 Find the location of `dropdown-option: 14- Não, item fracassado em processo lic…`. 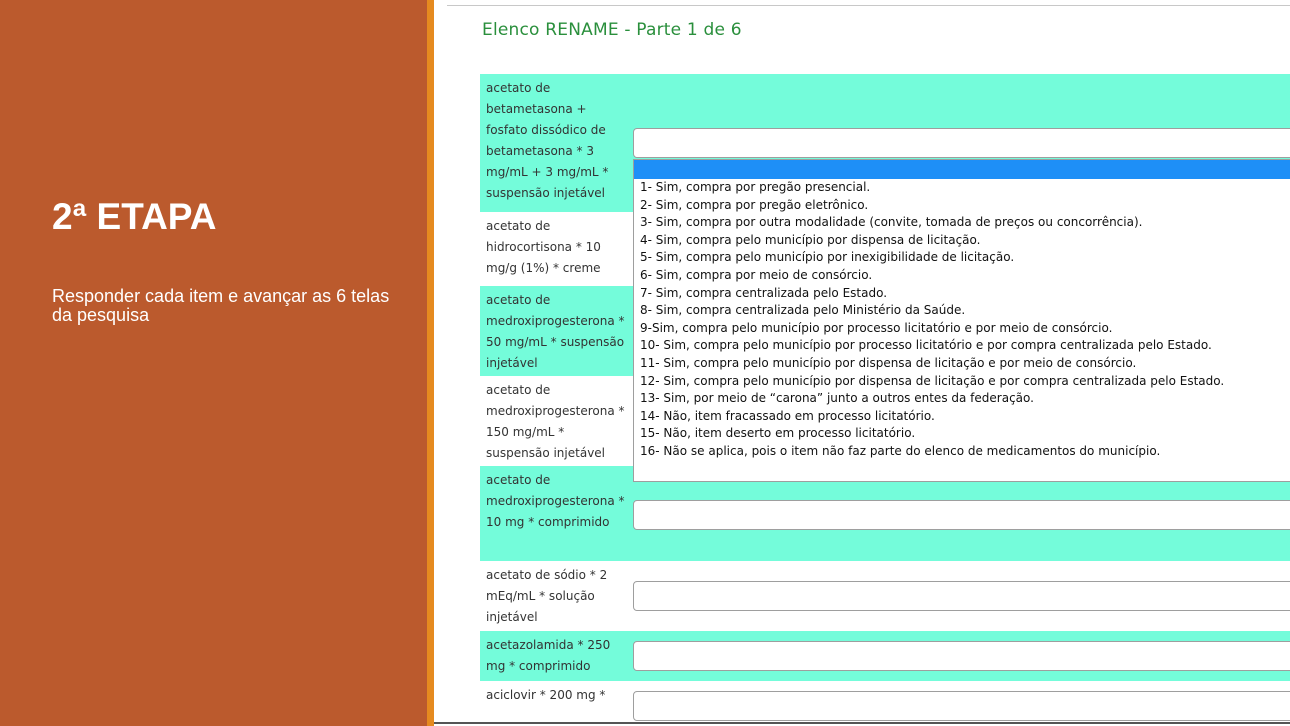

dropdown-option: 14- Não, item fracassado em processo lic… is located at coordinates (962, 417).